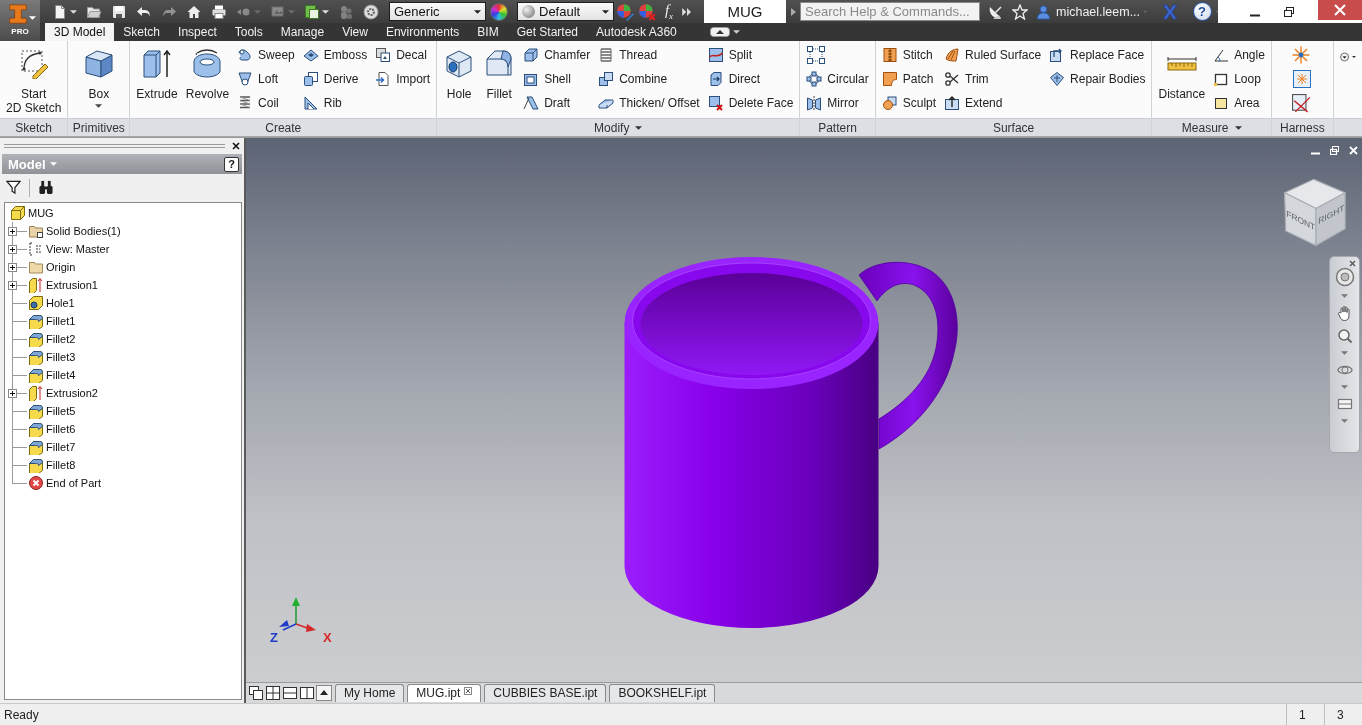  I want to click on ribbon-tab: Get Started, so click(547, 32).